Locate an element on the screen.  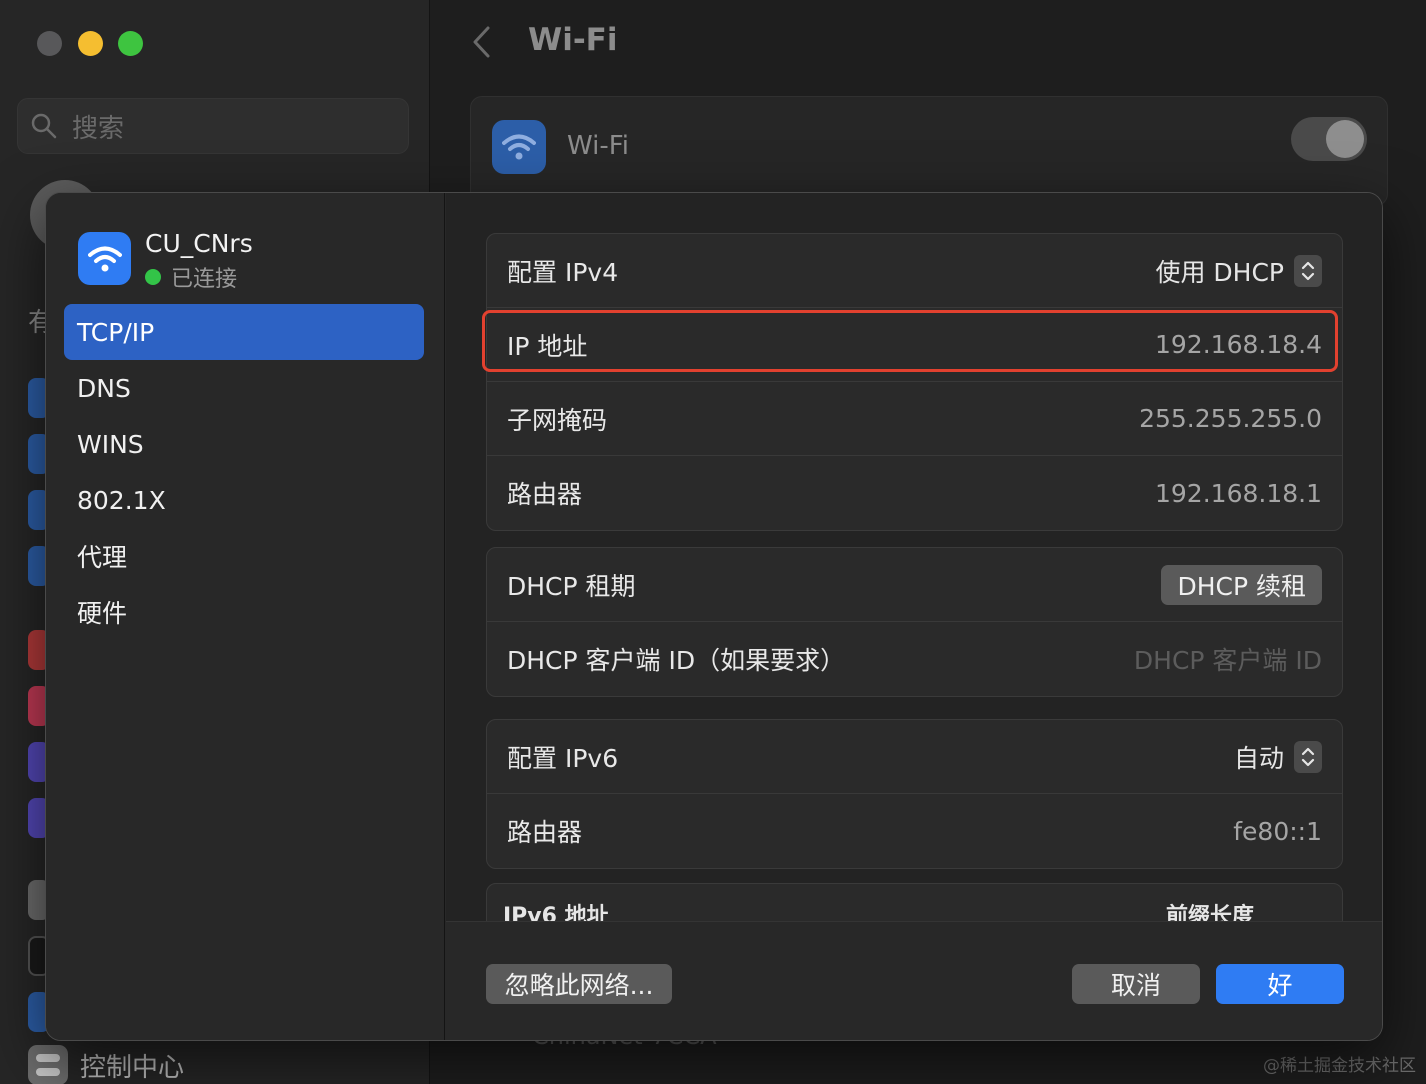
sheet-footer: 忽略此网络... 取消 好 is located at coordinates (914, 980).